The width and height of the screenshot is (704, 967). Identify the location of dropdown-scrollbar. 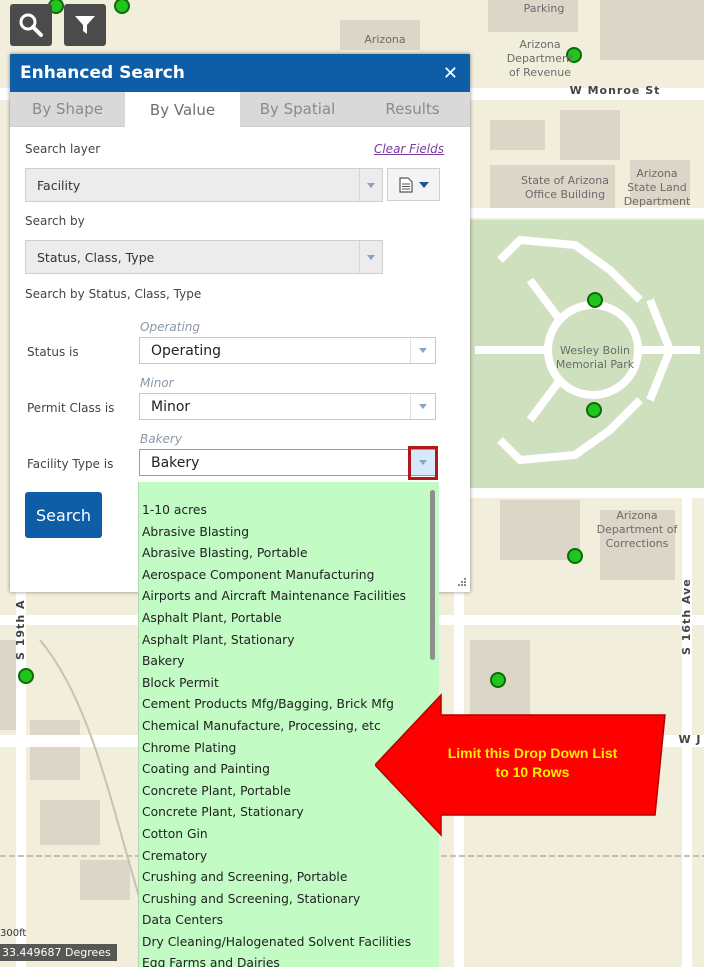
(432, 575).